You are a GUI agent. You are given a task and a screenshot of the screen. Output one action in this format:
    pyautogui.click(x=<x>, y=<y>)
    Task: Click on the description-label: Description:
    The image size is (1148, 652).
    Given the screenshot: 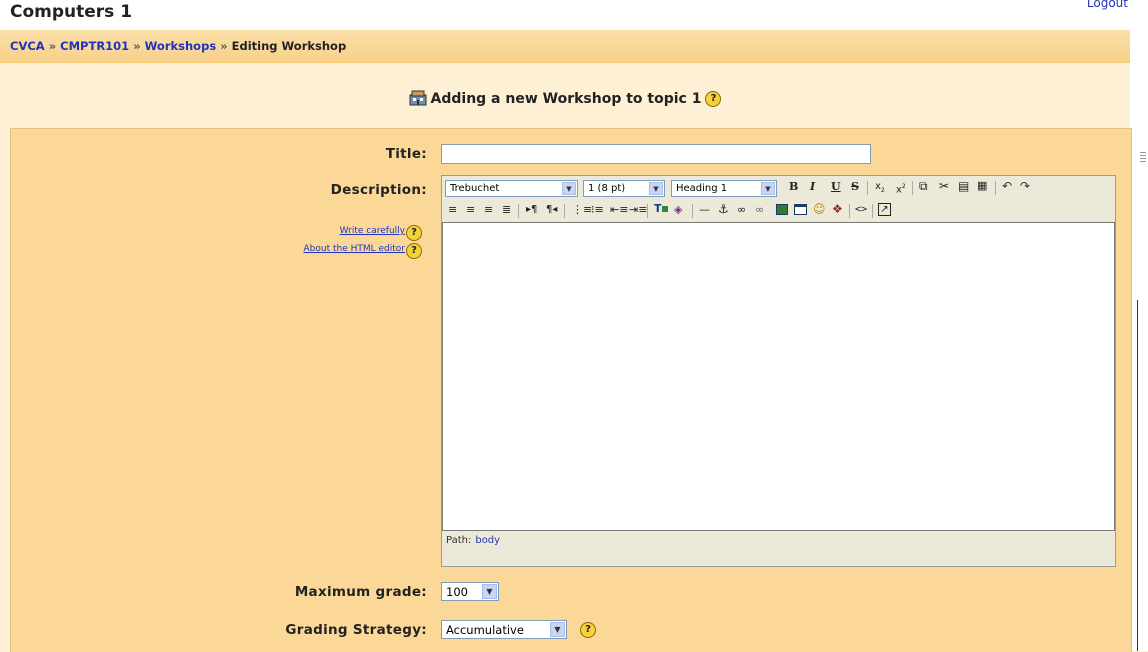 What is the action you would take?
    pyautogui.click(x=378, y=190)
    